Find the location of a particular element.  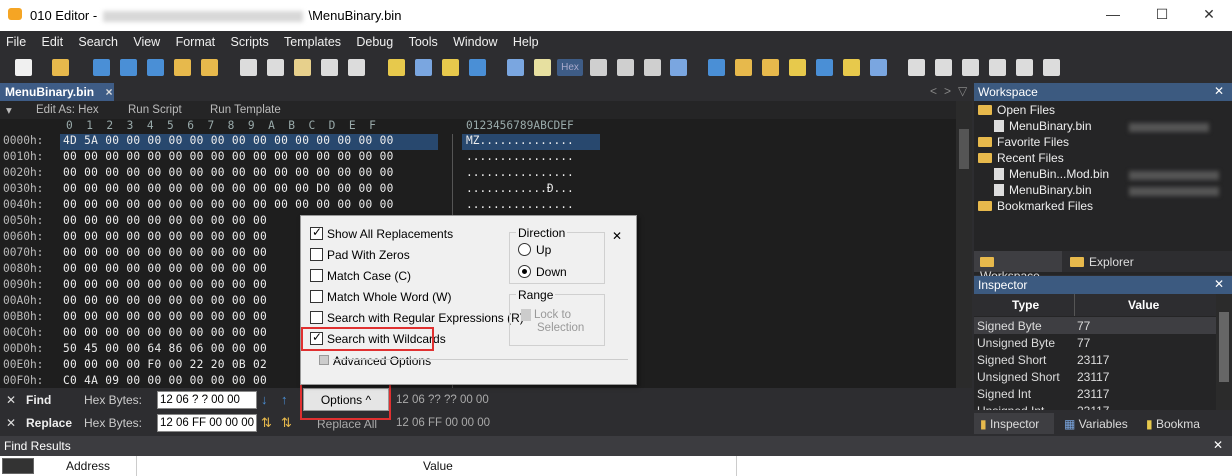

run-script-dropdown: Run Script is located at coordinates (155, 110).